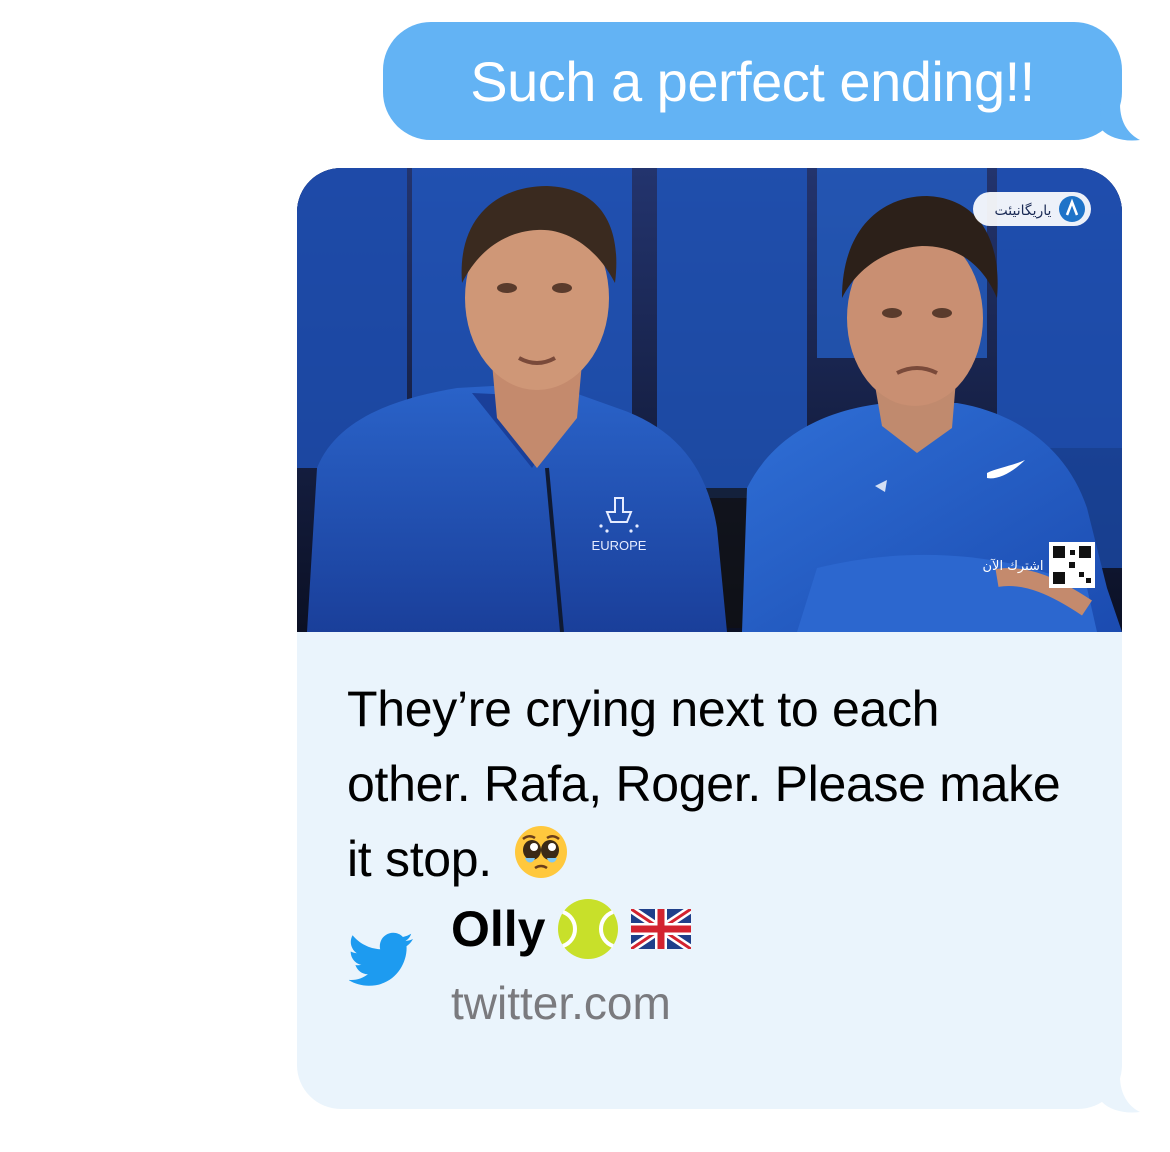  What do you see at coordinates (619, 545) in the screenshot?
I see `jacket-logo-text: EUROPE` at bounding box center [619, 545].